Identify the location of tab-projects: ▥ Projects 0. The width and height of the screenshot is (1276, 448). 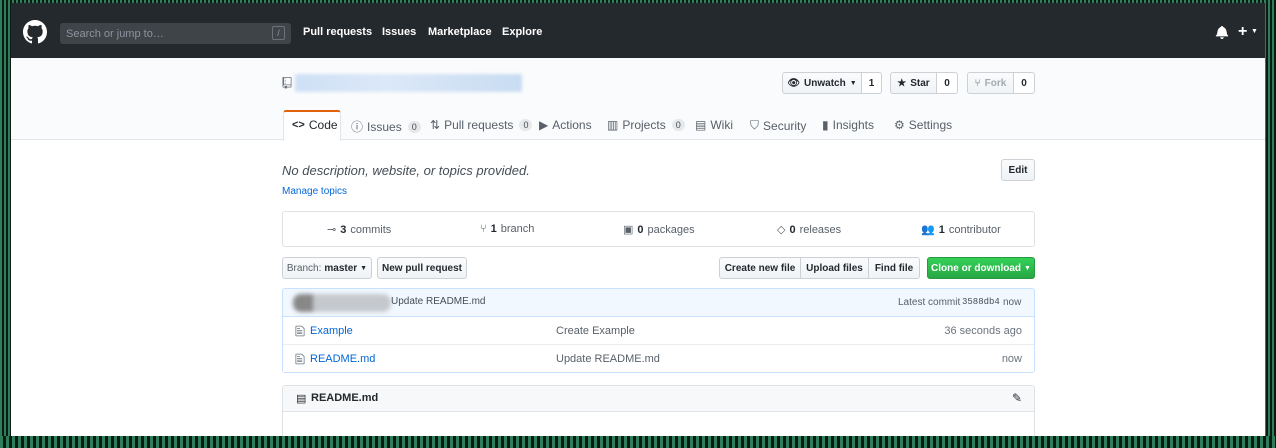
(646, 125).